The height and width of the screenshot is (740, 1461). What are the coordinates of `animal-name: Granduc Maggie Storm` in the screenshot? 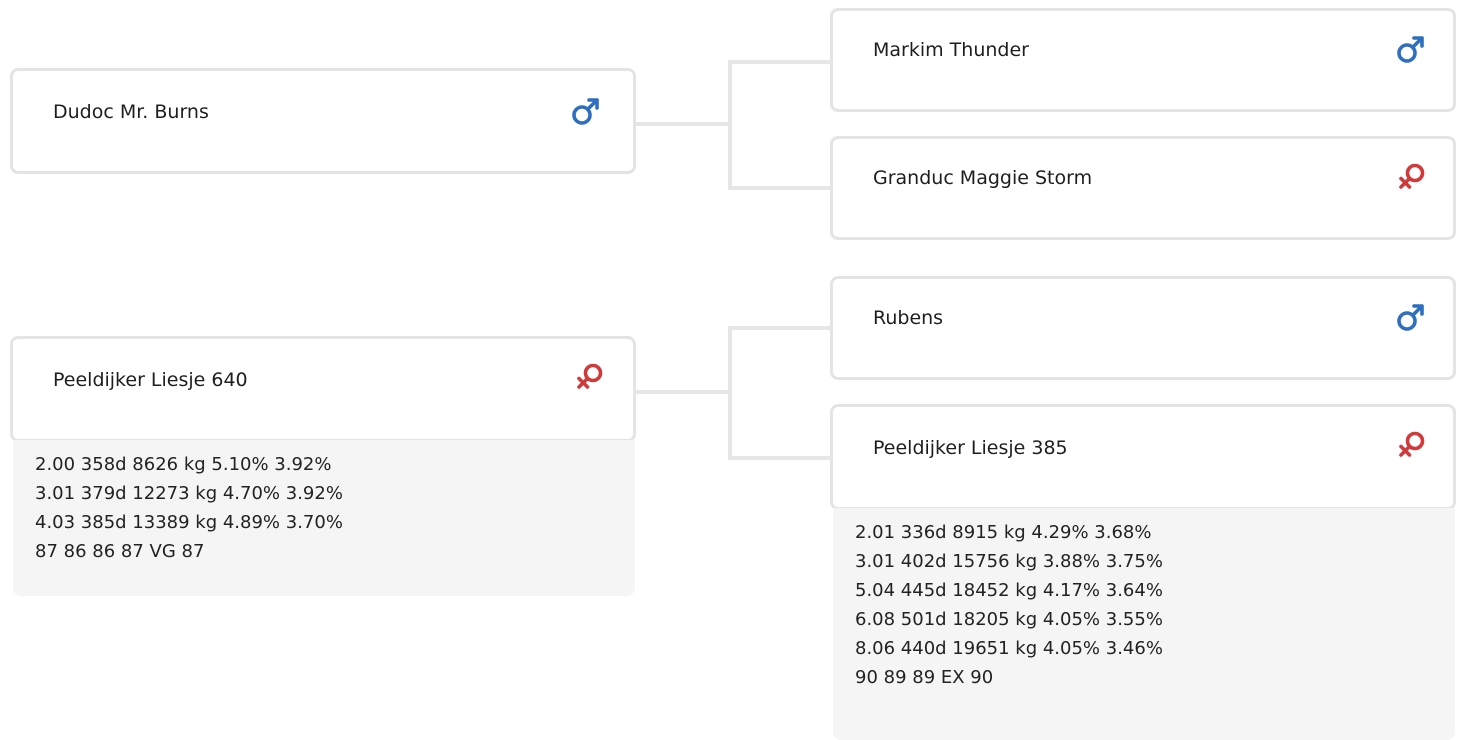 It's located at (983, 178).